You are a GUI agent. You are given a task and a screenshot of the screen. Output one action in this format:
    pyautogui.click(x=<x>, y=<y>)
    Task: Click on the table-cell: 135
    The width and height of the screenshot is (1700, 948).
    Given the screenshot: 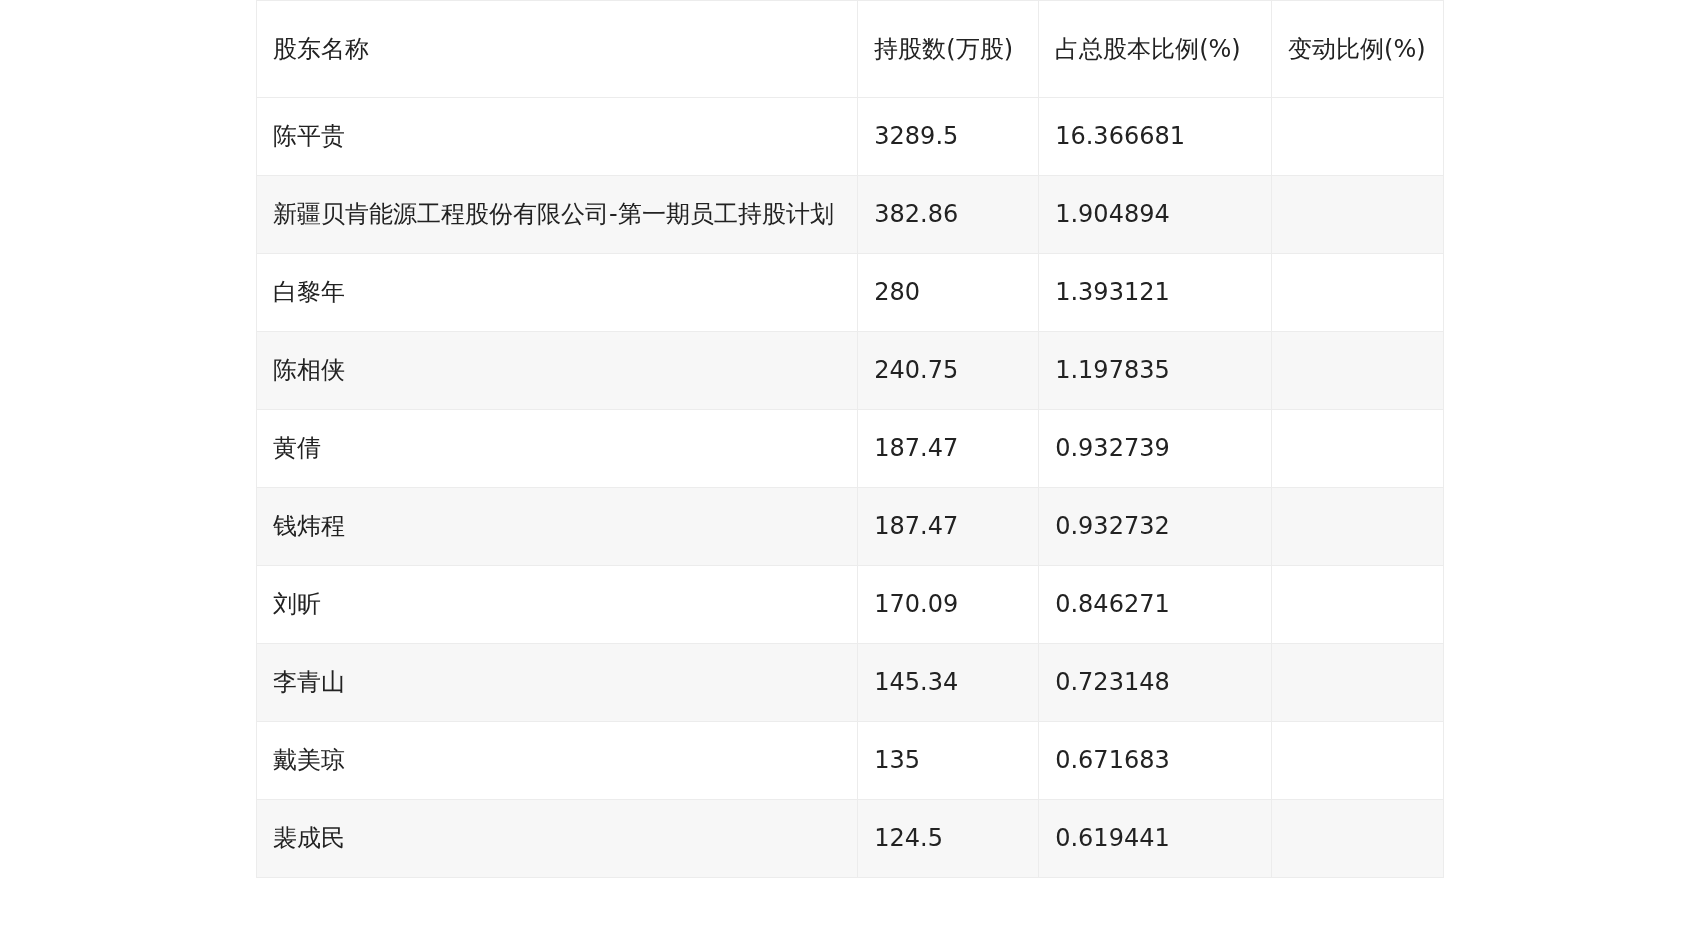 What is the action you would take?
    pyautogui.click(x=948, y=760)
    